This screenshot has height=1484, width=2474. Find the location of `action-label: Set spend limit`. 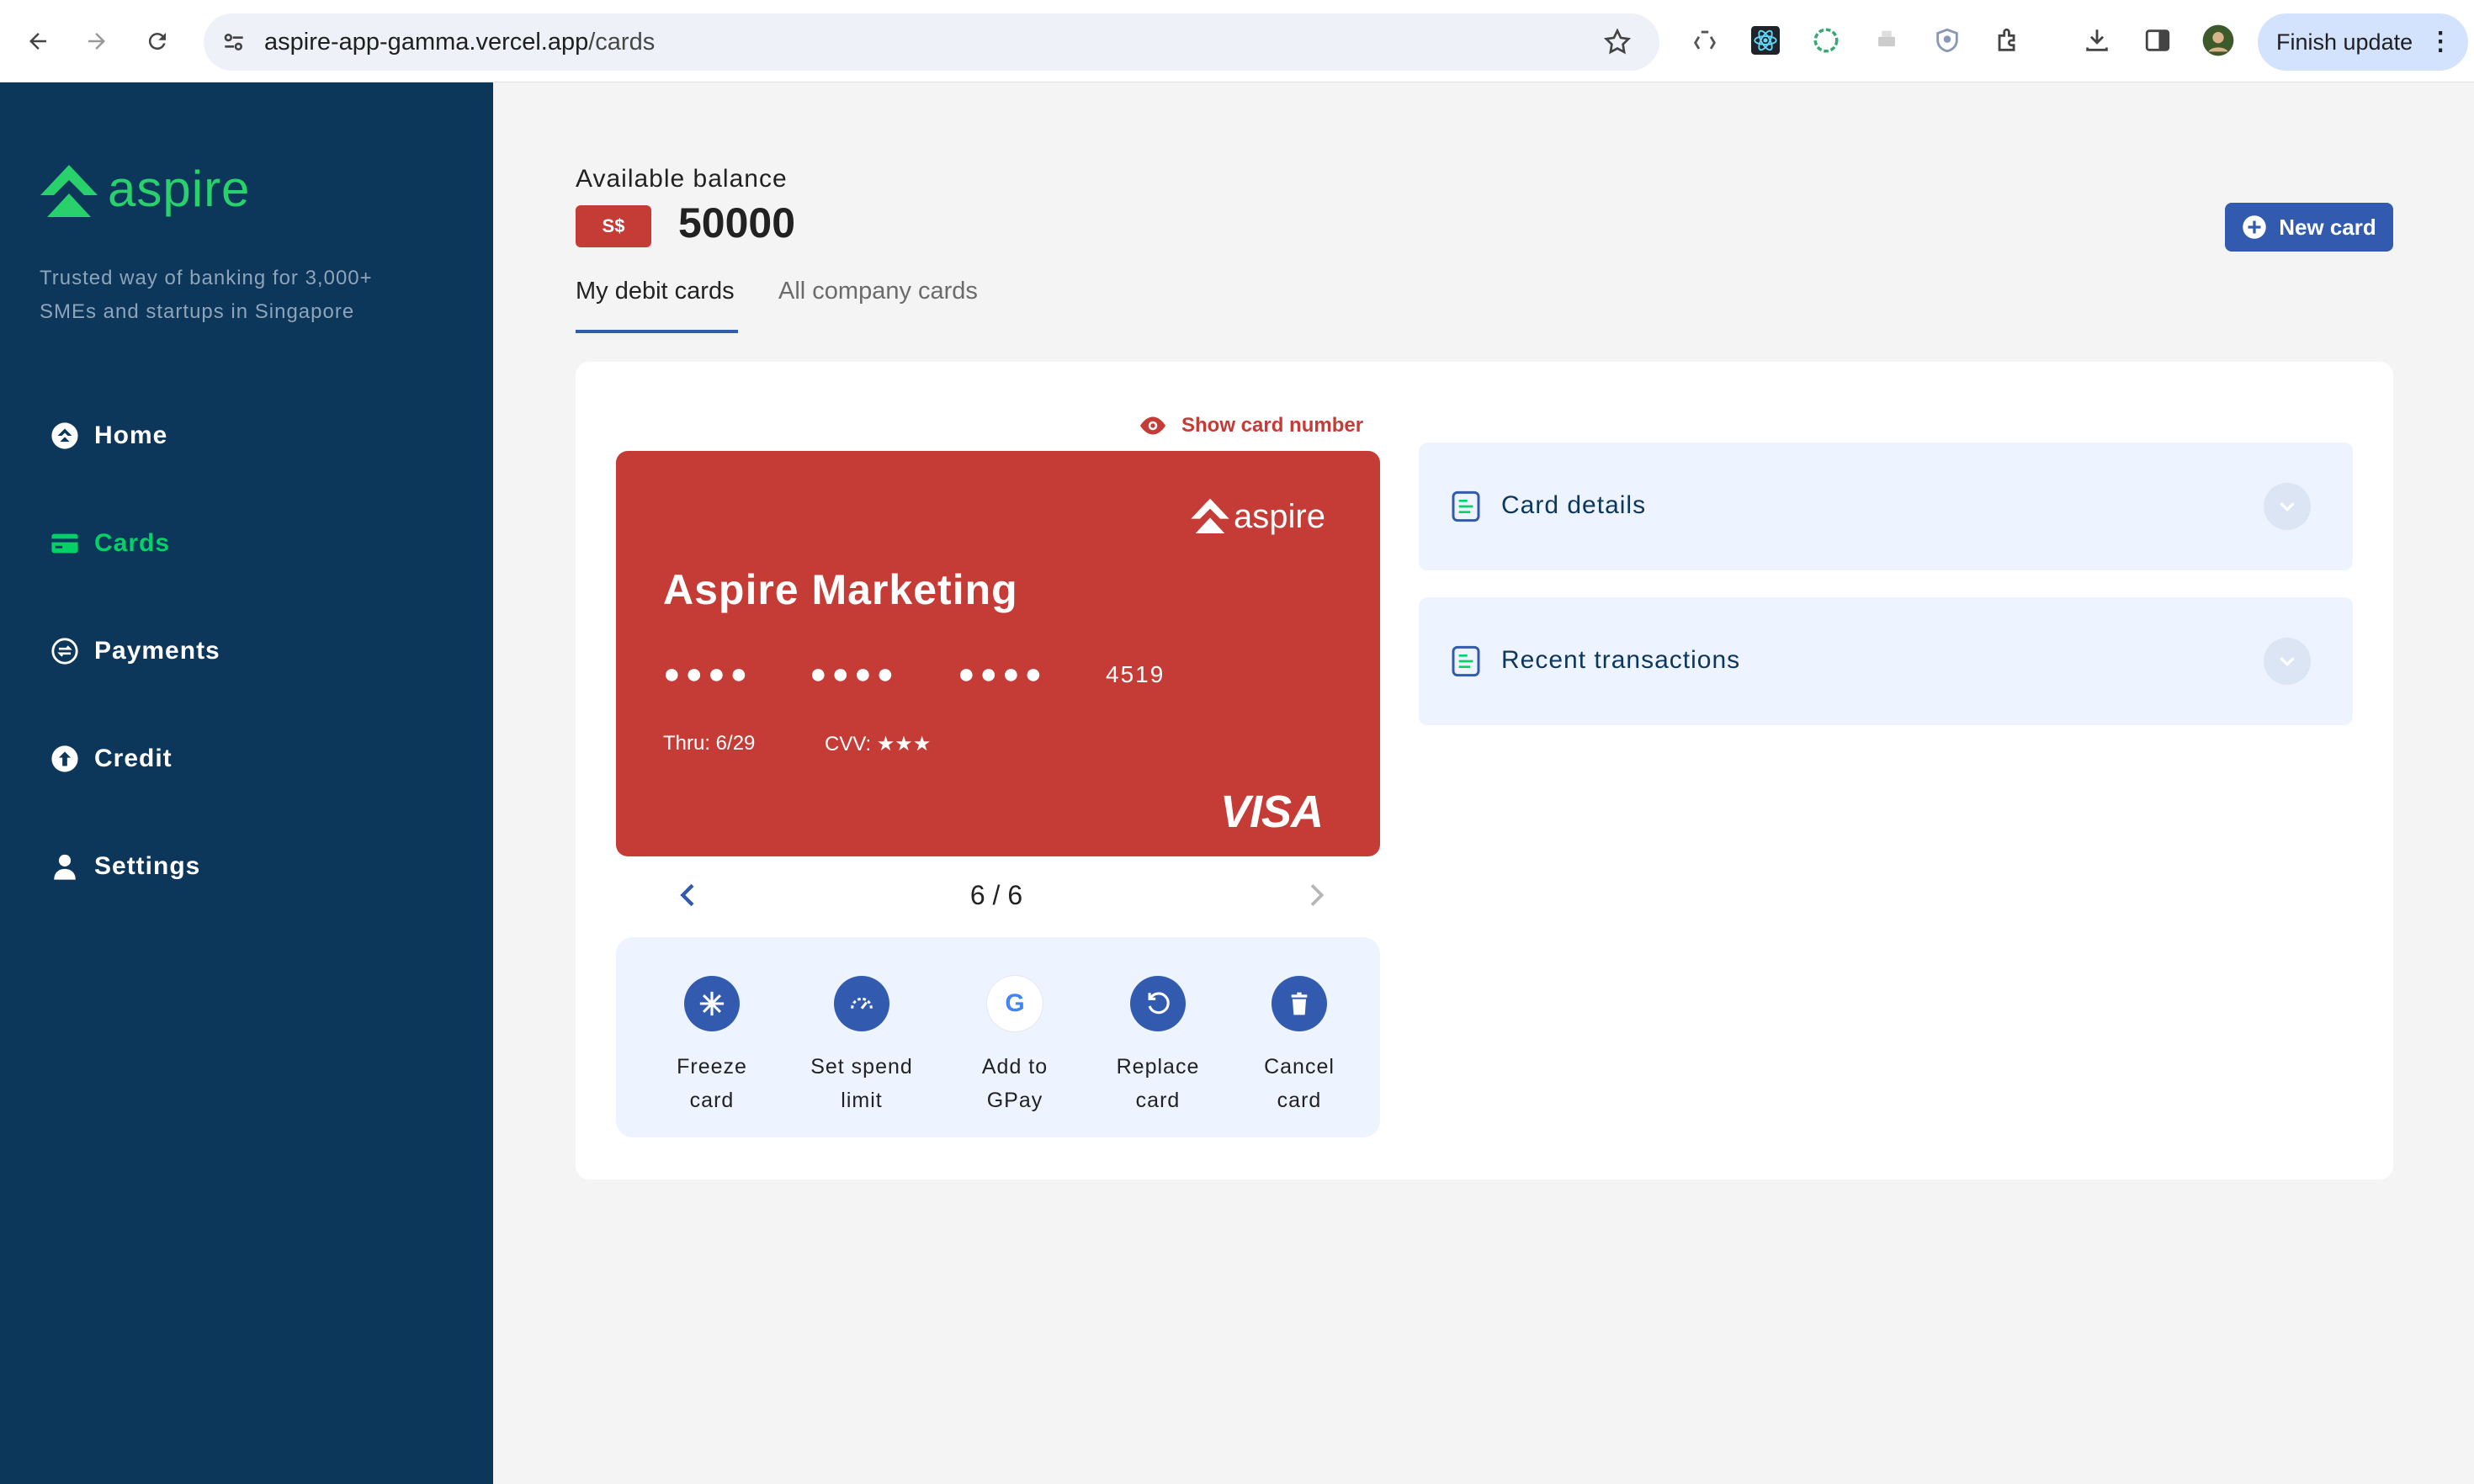

action-label: Set spend limit is located at coordinates (861, 1083).